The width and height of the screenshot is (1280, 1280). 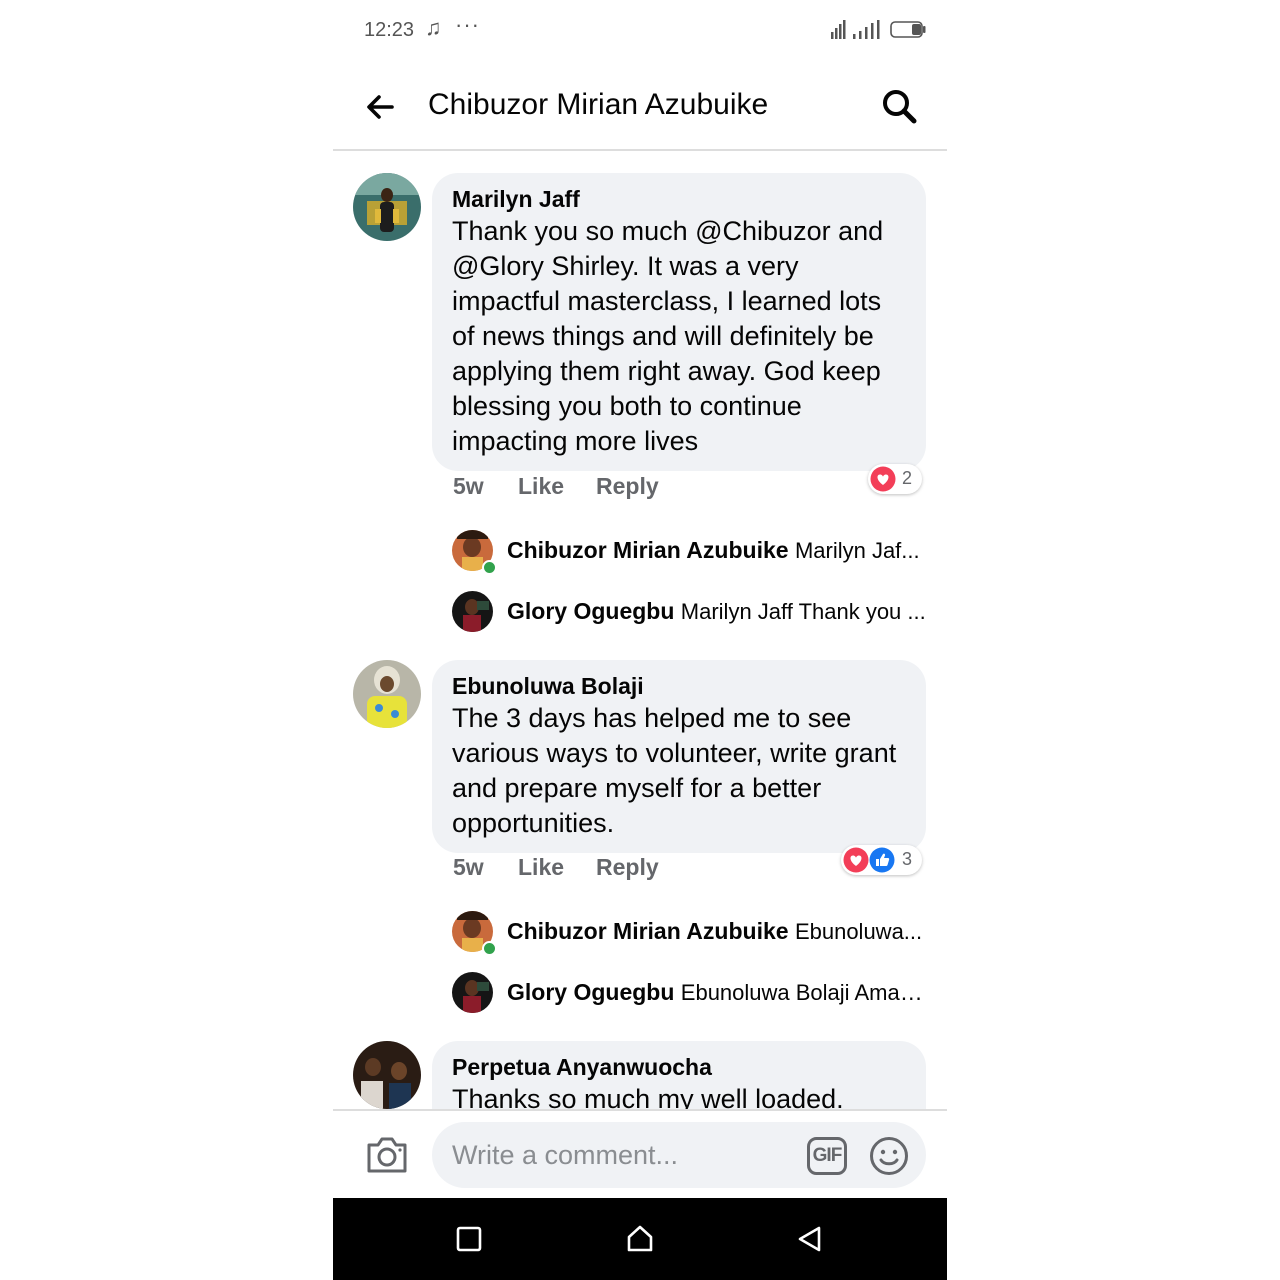 What do you see at coordinates (679, 686) in the screenshot?
I see `comment-author: Ebunoluwa Bolaji` at bounding box center [679, 686].